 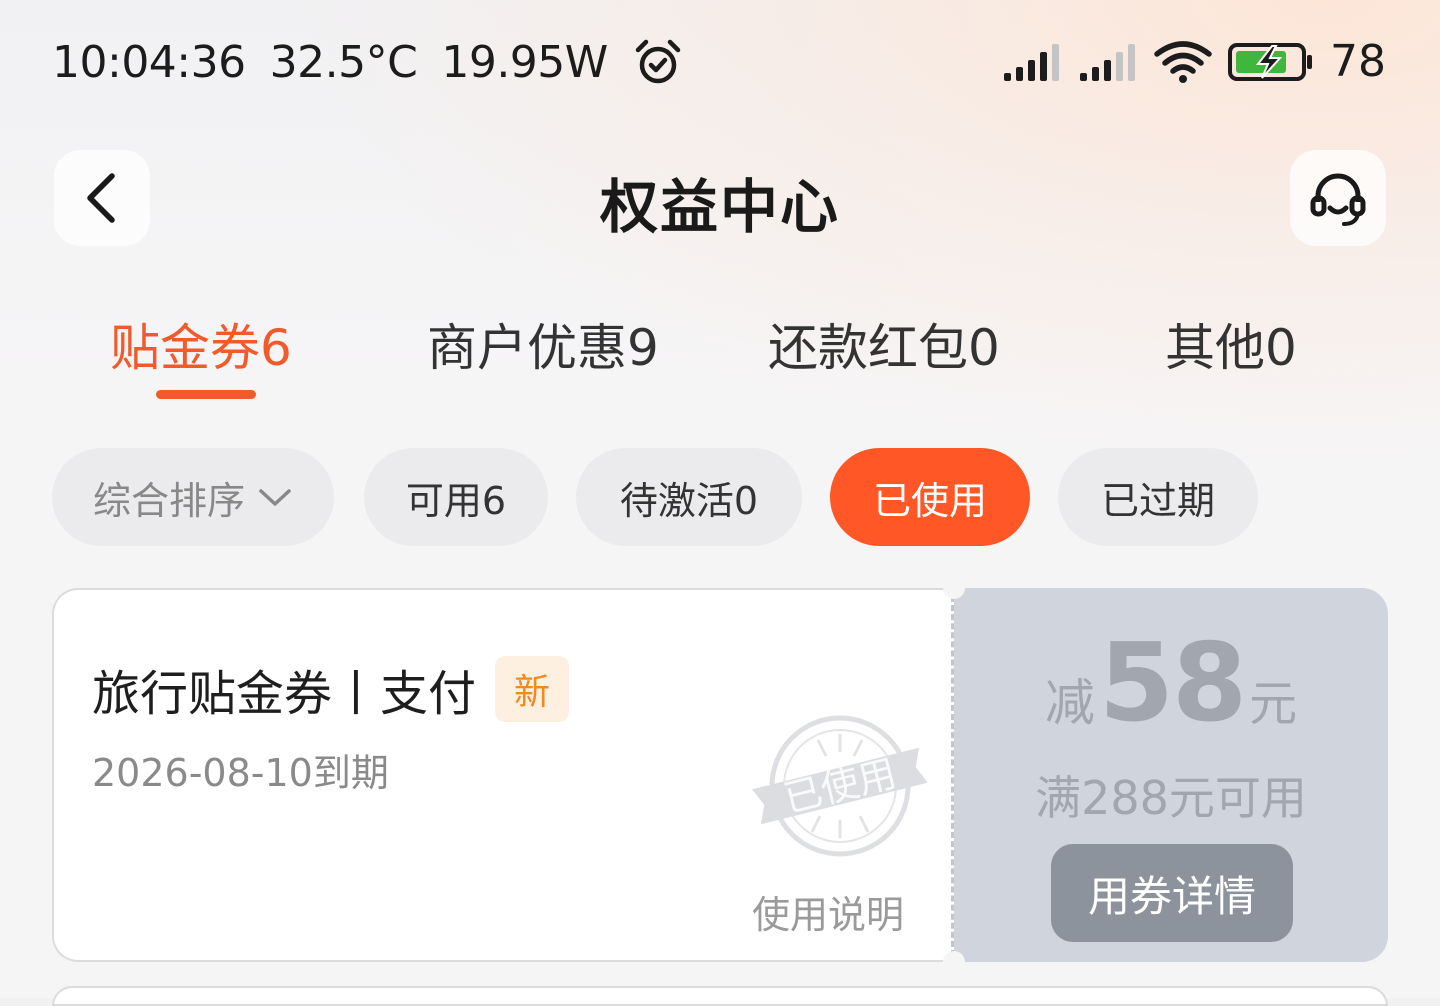 What do you see at coordinates (1358, 61) in the screenshot?
I see `battery-level: 78` at bounding box center [1358, 61].